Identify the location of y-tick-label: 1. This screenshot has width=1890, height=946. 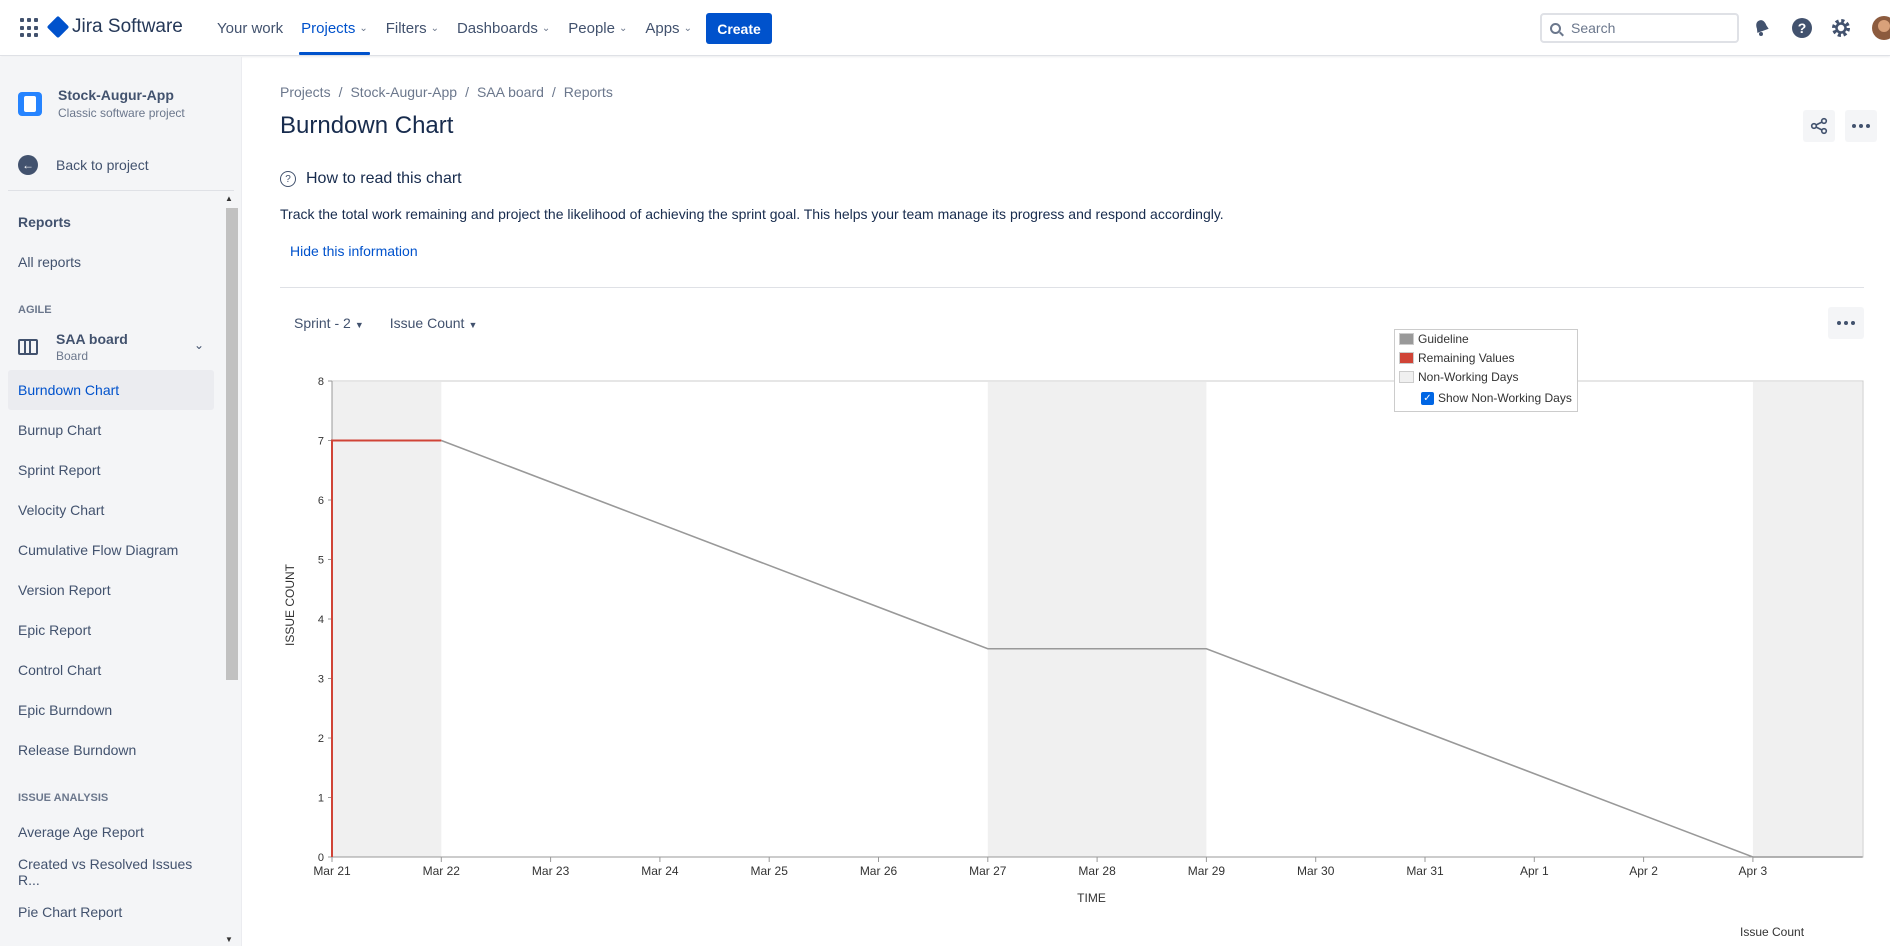
(321, 799).